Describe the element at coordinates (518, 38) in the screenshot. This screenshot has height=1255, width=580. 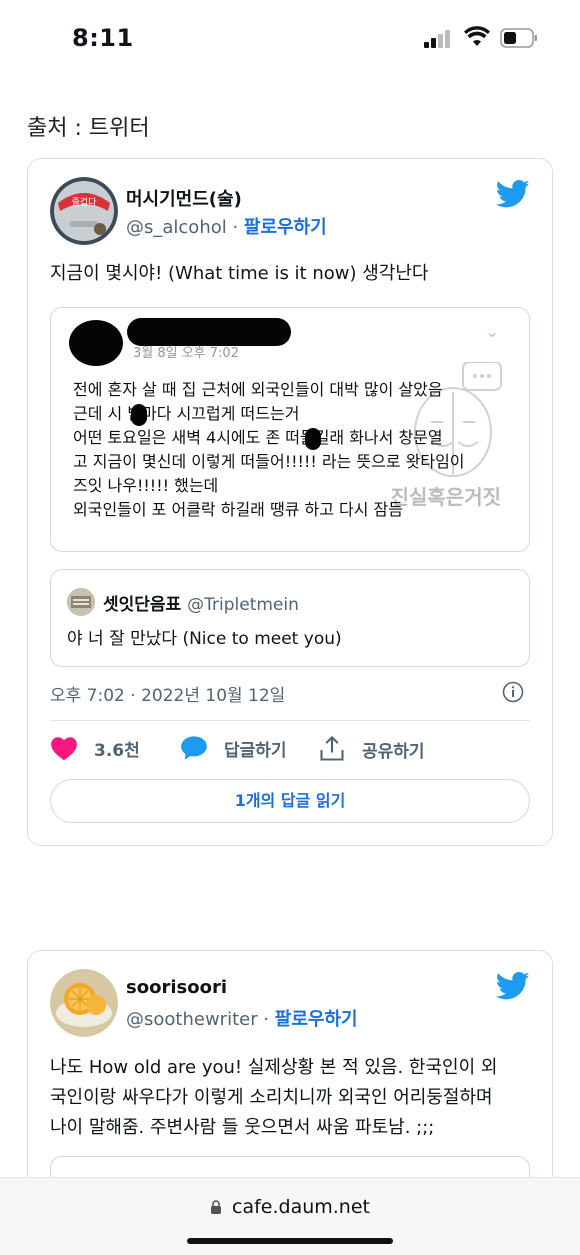
I see `battery-icon` at that location.